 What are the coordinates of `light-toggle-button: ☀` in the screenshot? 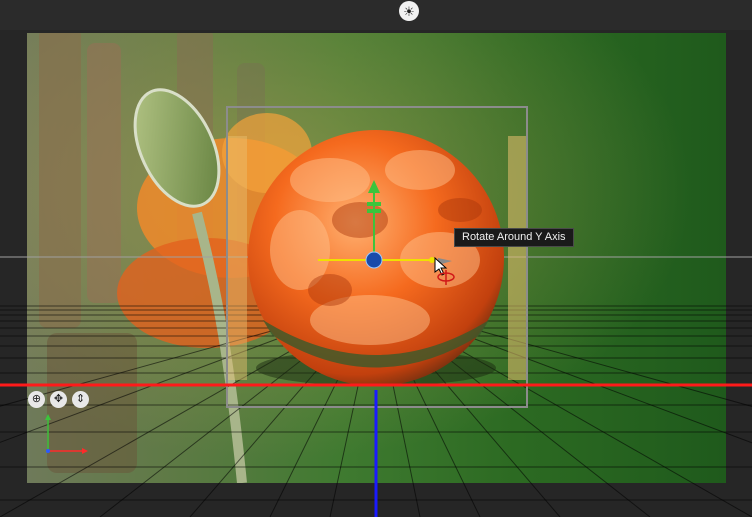 It's located at (409, 11).